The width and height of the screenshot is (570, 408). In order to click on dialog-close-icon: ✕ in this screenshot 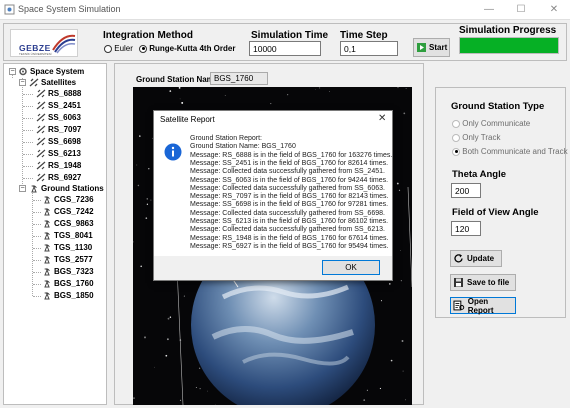, I will do `click(382, 118)`.